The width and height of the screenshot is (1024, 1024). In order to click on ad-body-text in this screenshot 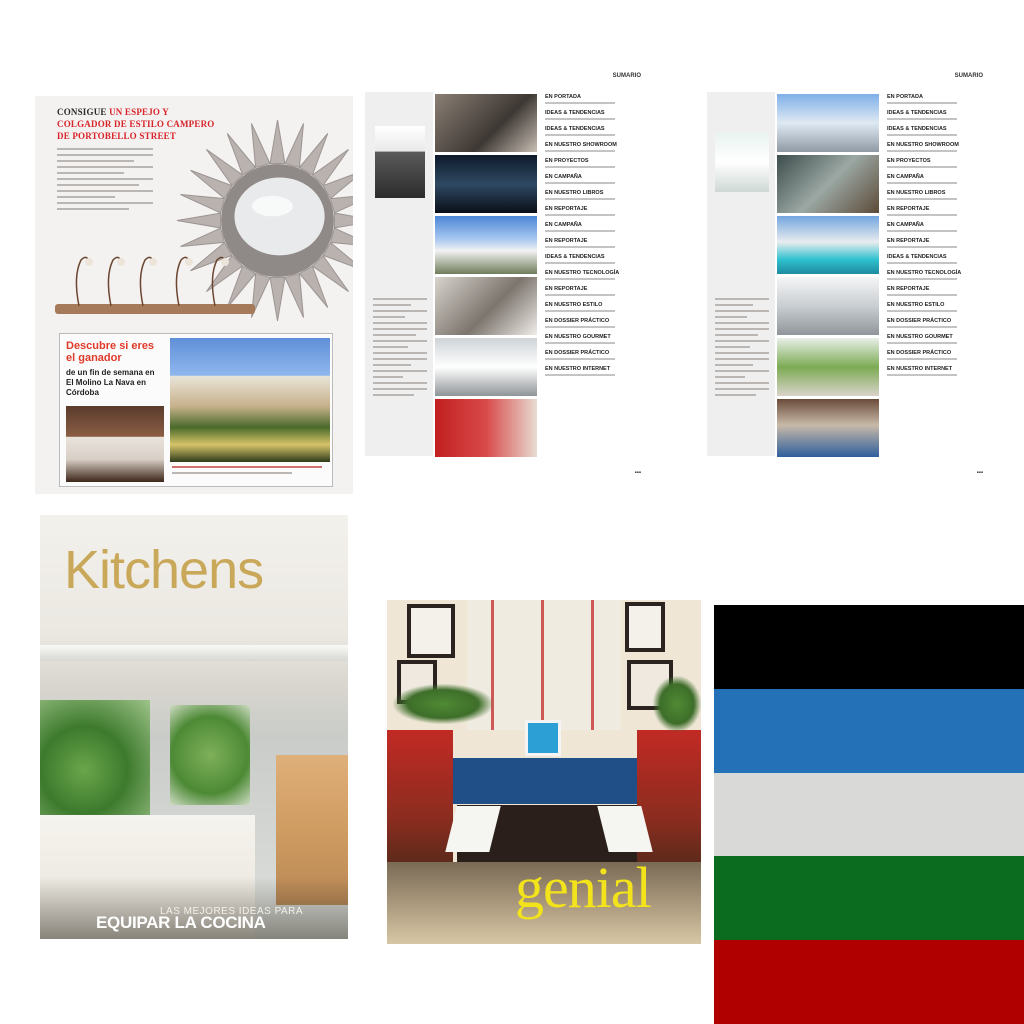, I will do `click(105, 181)`.